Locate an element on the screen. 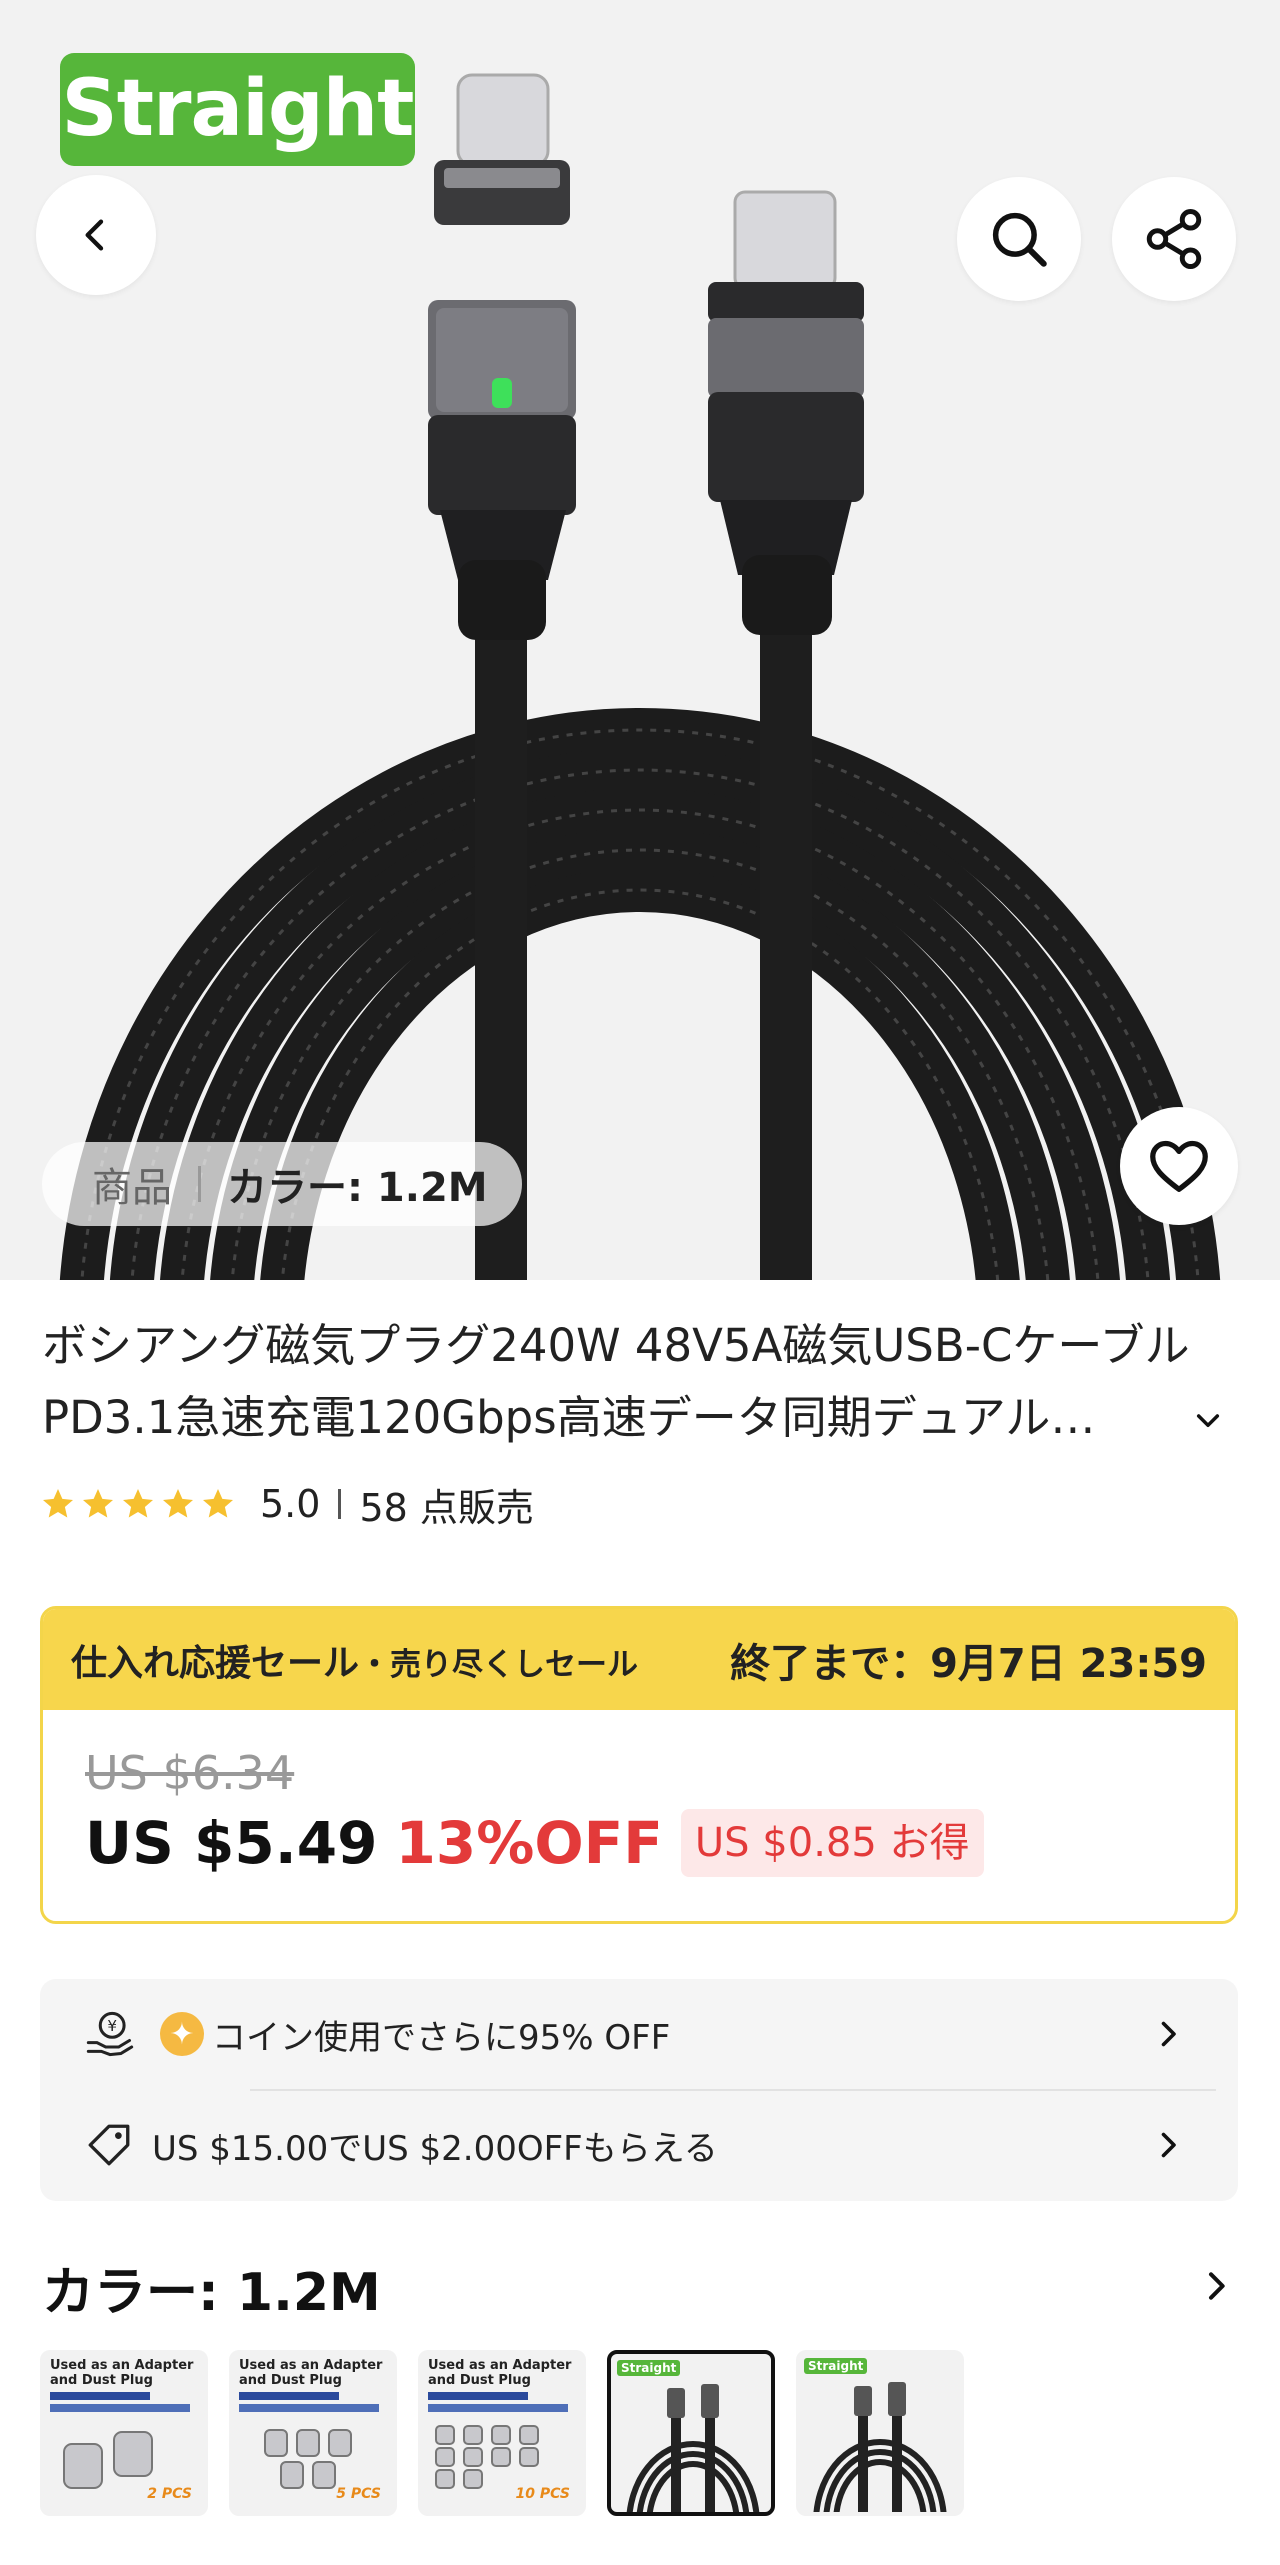  coupon-threshold-row: US $15.00でUS $2.00OFFもらえる is located at coordinates (639, 2145).